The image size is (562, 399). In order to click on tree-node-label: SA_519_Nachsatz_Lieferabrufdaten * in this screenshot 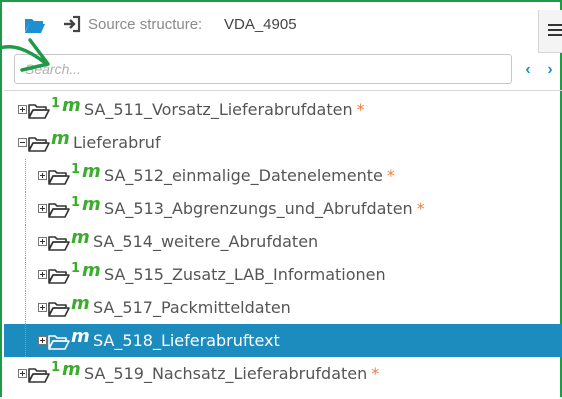, I will do `click(231, 373)`.